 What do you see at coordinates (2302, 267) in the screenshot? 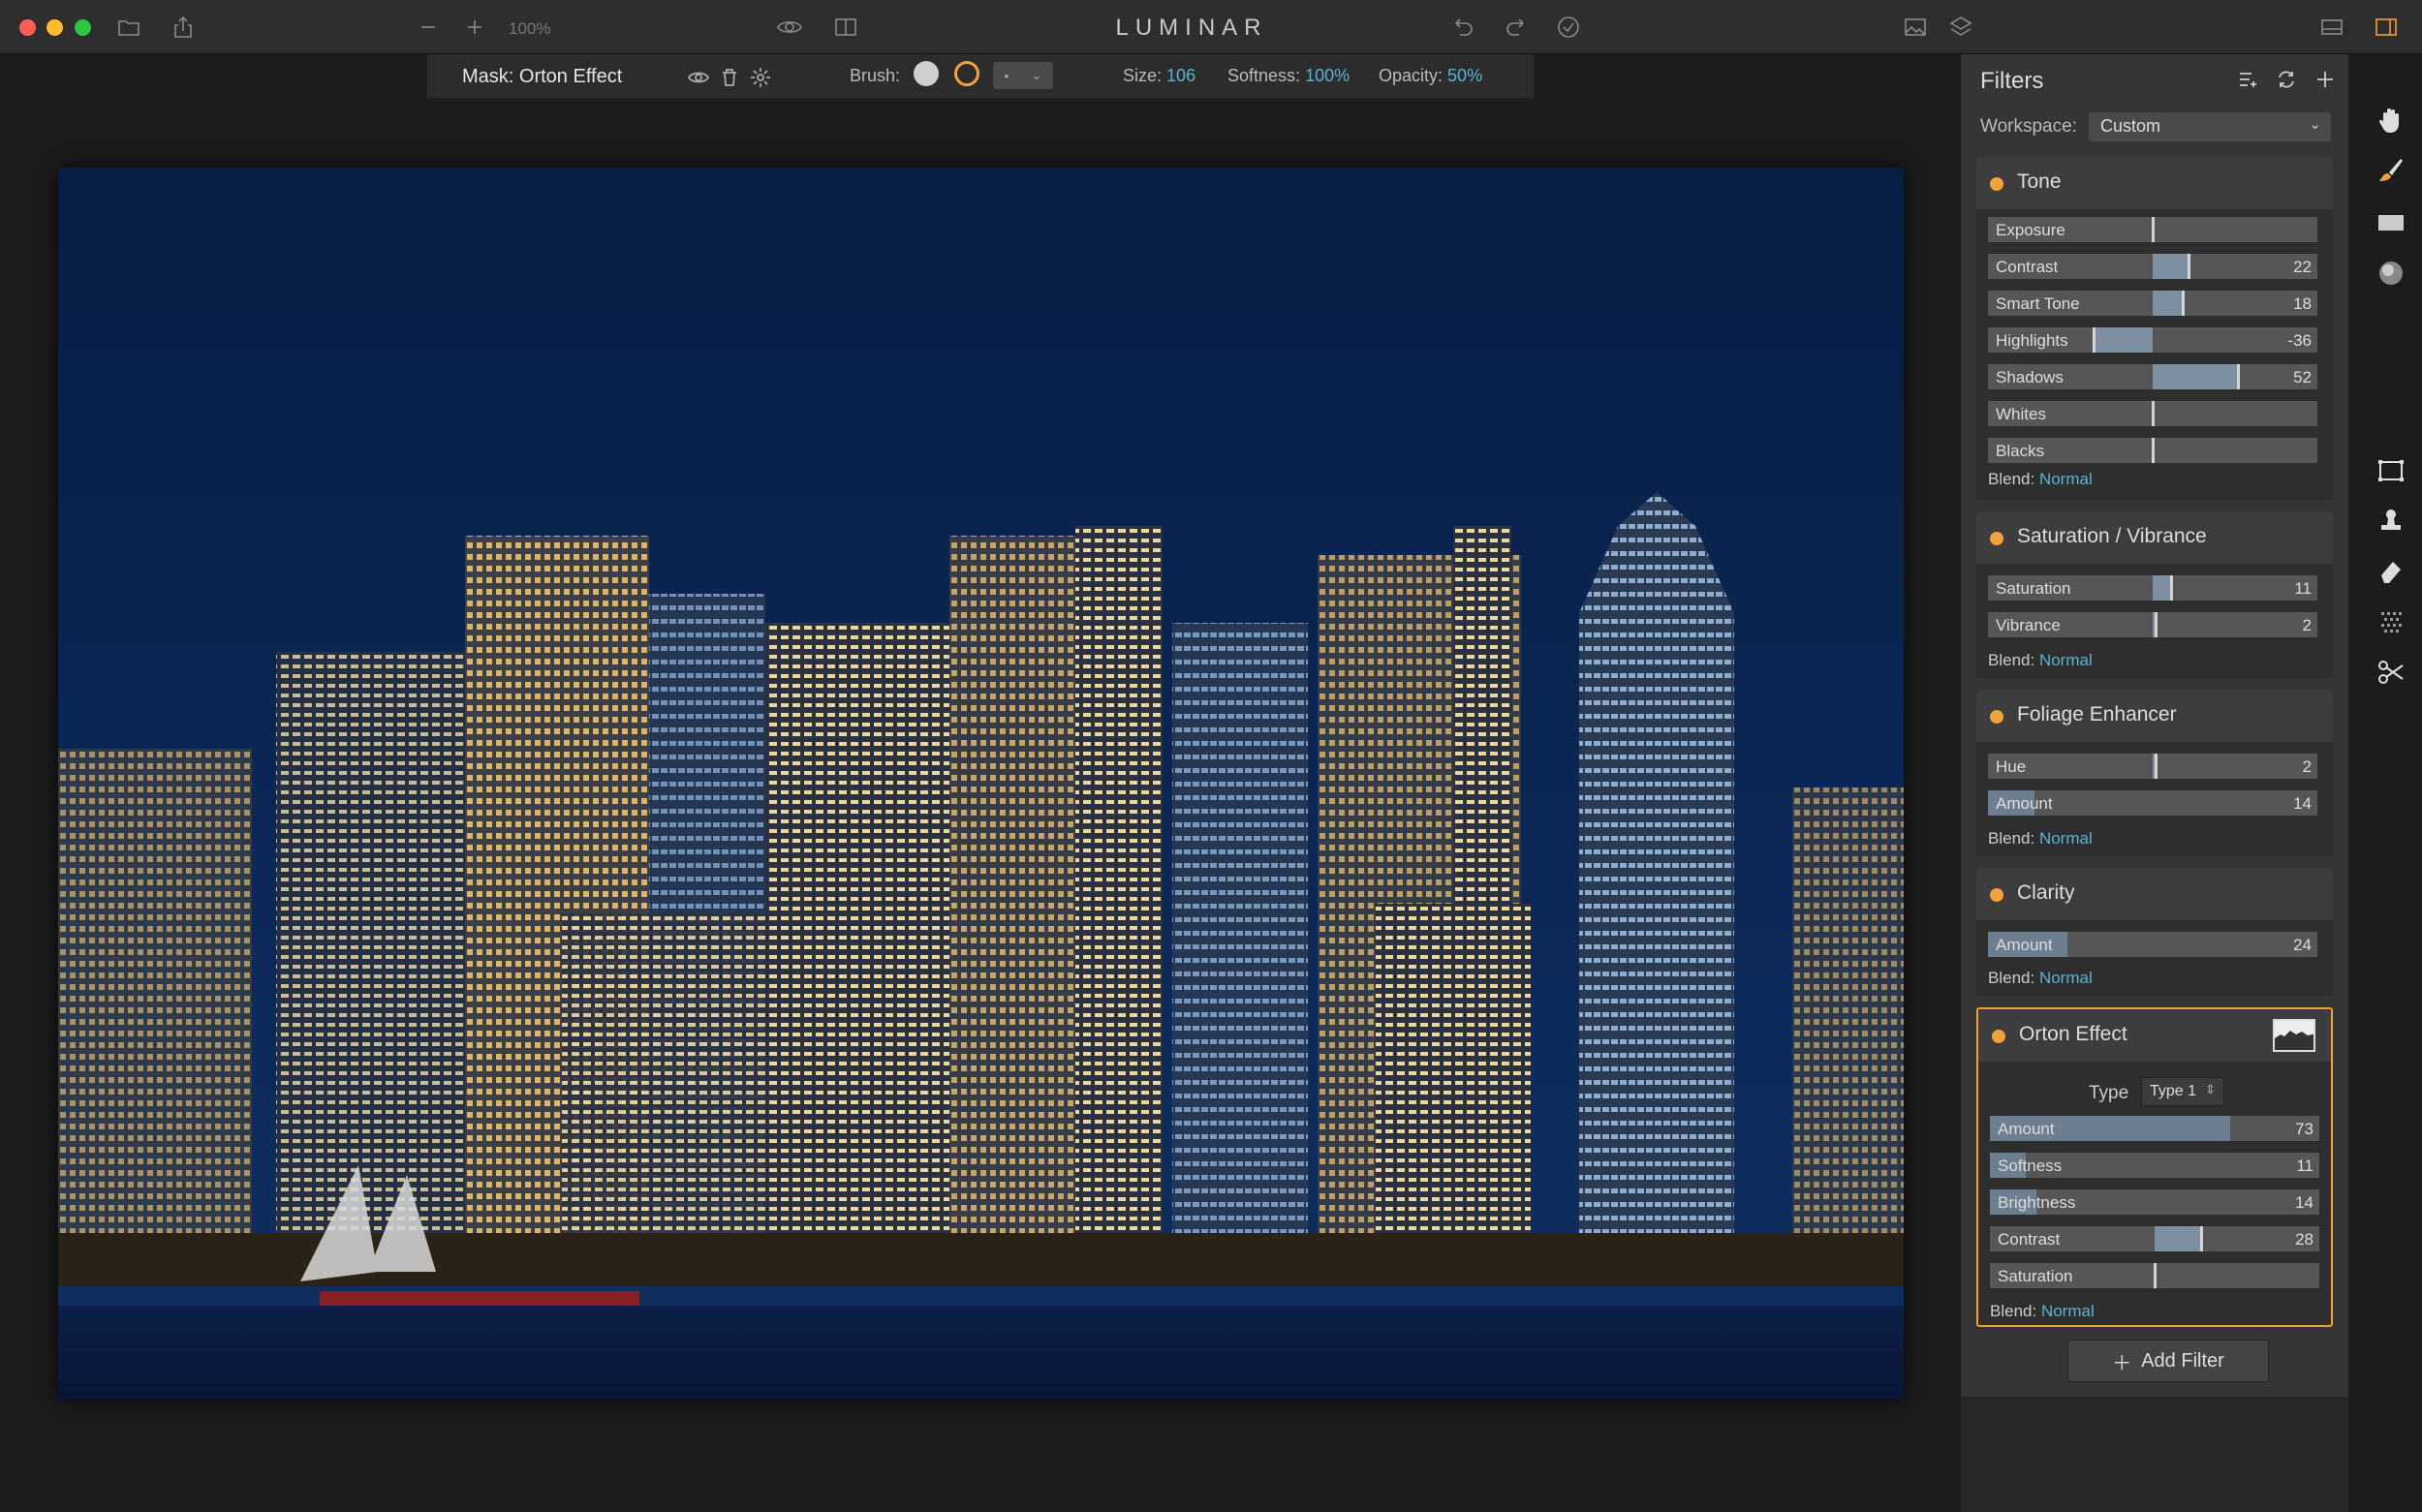
I see `slider-value: 22` at bounding box center [2302, 267].